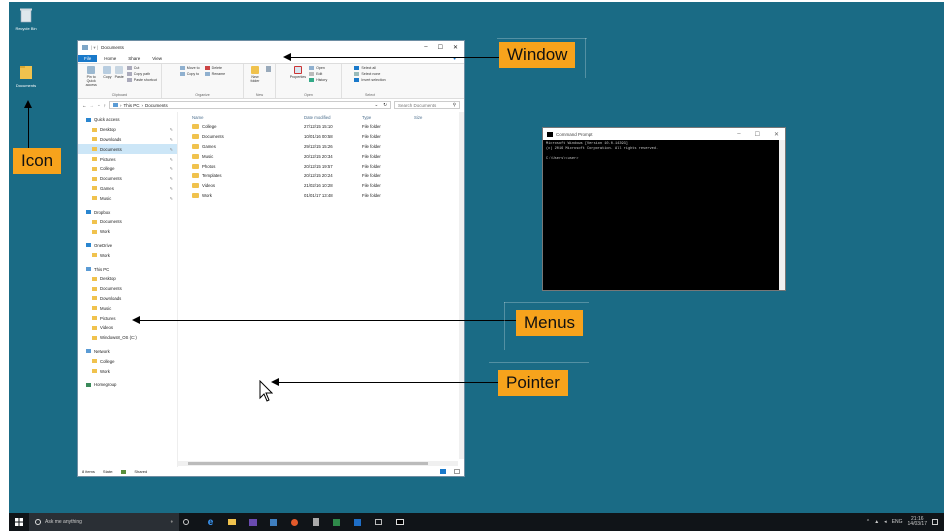 This screenshot has width=952, height=531. What do you see at coordinates (885, 522) in the screenshot?
I see `volume-icon: ◂` at bounding box center [885, 522].